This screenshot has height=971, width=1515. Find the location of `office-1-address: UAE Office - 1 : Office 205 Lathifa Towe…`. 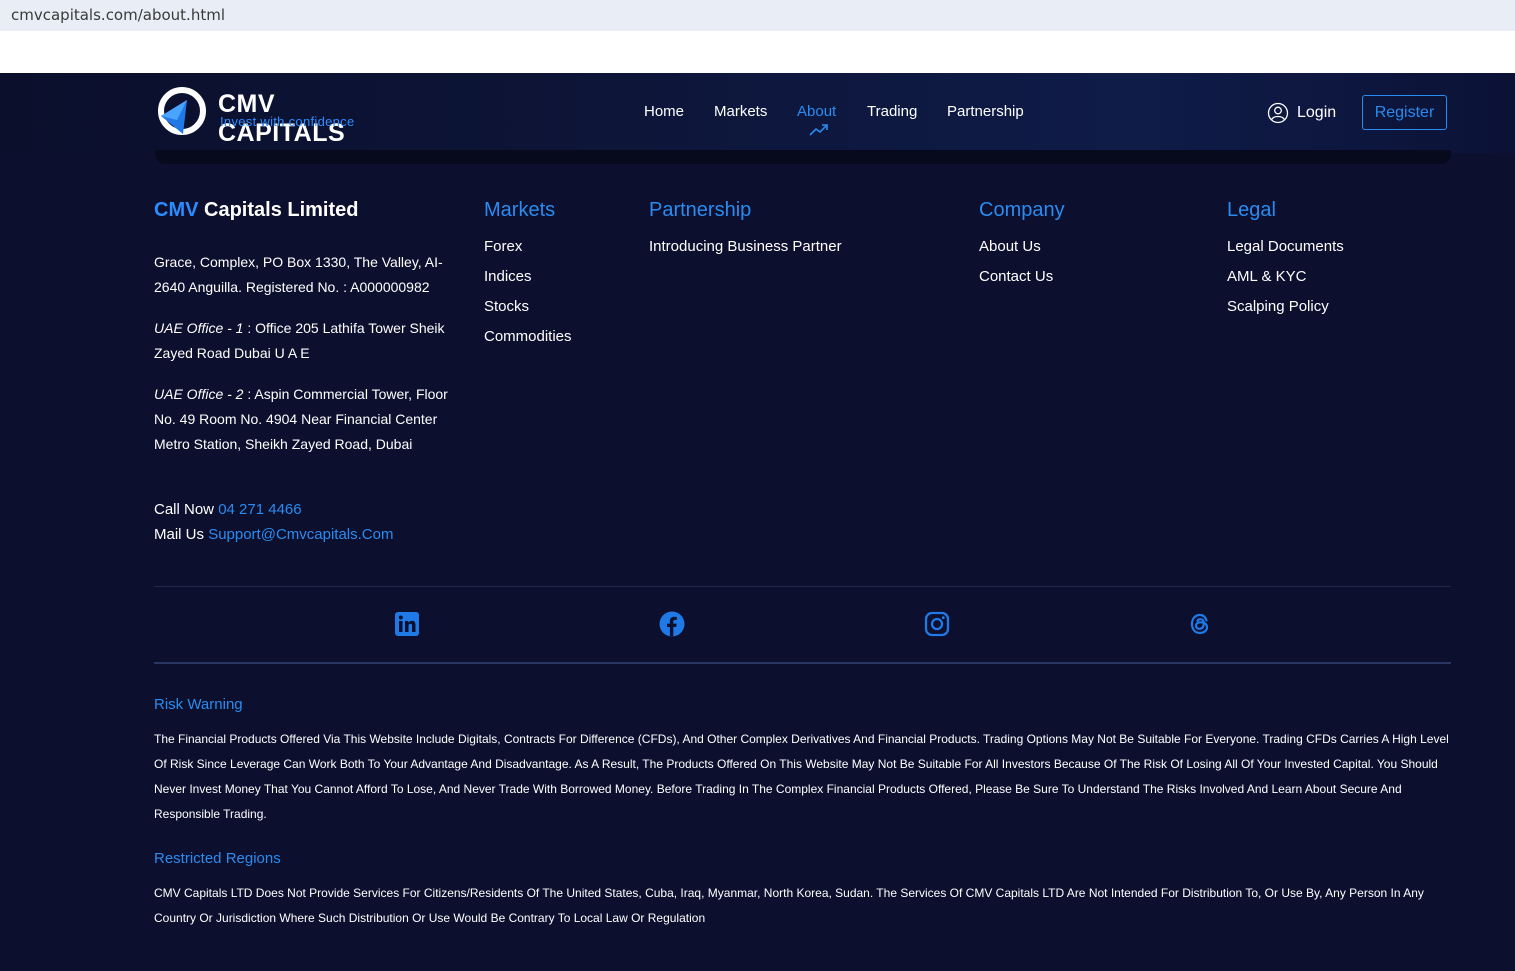

office-1-address: UAE Office - 1 : Office 205 Lathifa Towe… is located at coordinates (306, 341).